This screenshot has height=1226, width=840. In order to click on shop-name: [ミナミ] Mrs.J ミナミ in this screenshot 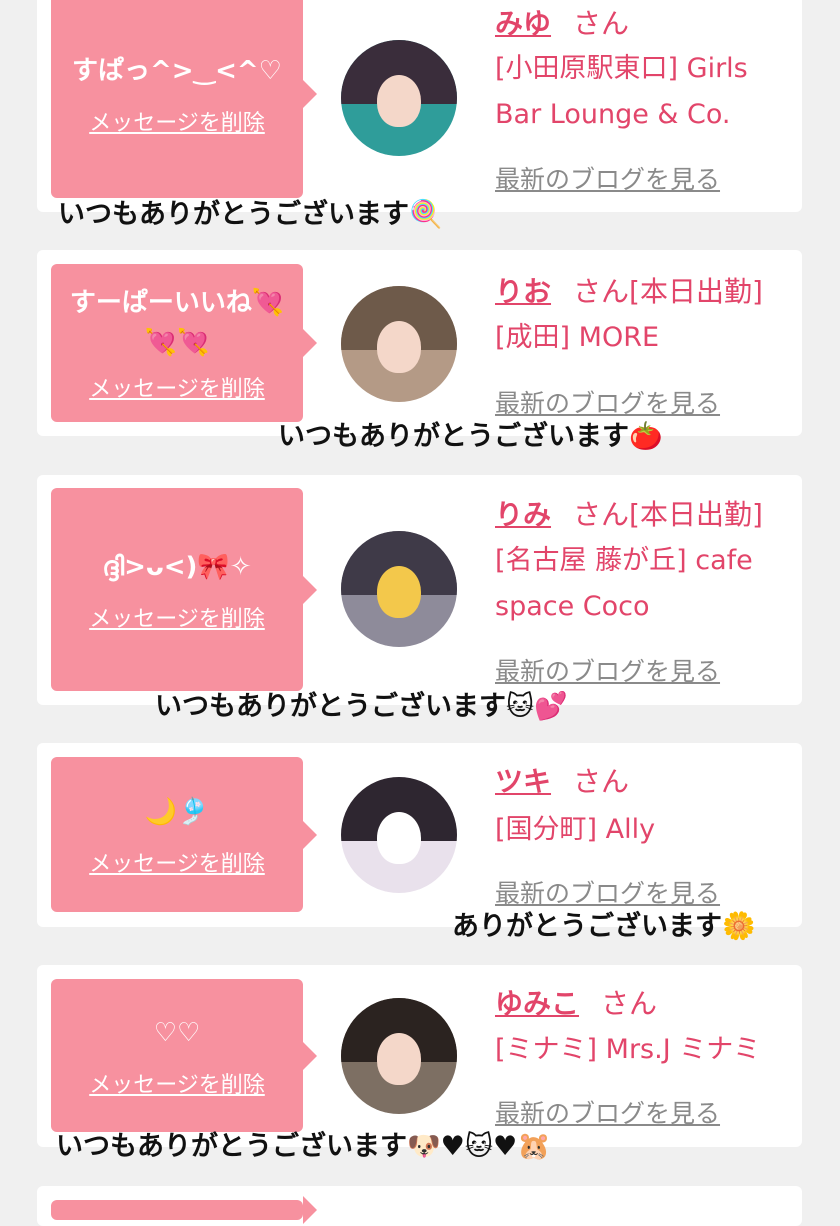, I will do `click(628, 1049)`.